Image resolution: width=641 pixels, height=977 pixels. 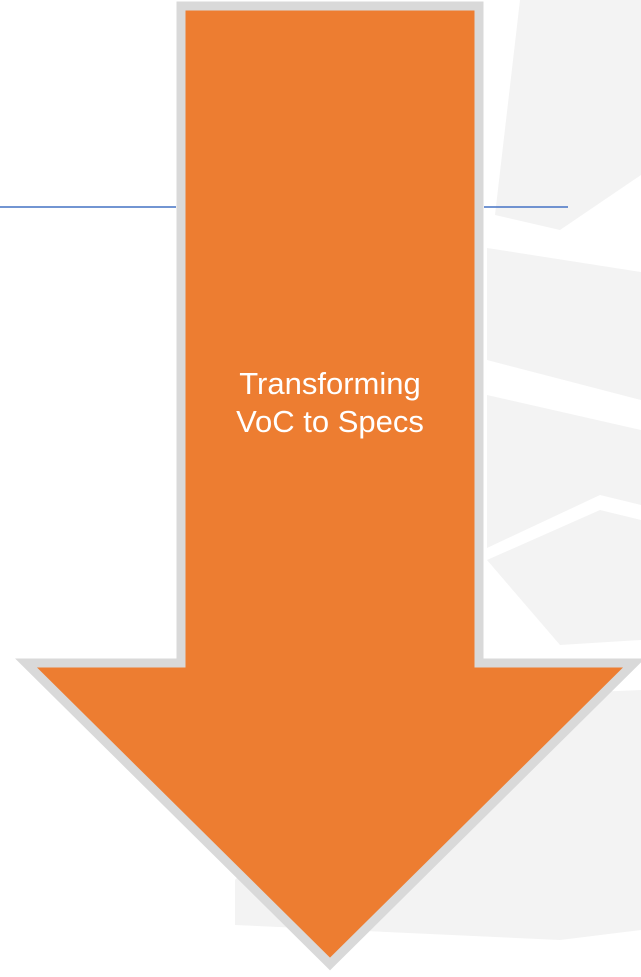 What do you see at coordinates (330, 421) in the screenshot?
I see `arrow-label-line-2: VoC to Specs` at bounding box center [330, 421].